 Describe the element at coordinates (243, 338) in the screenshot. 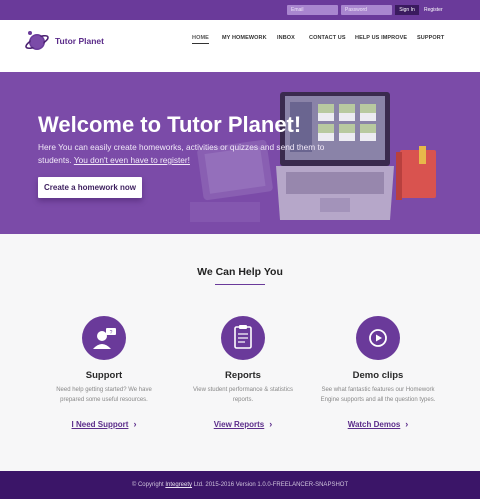

I see `clipboard-icon` at that location.